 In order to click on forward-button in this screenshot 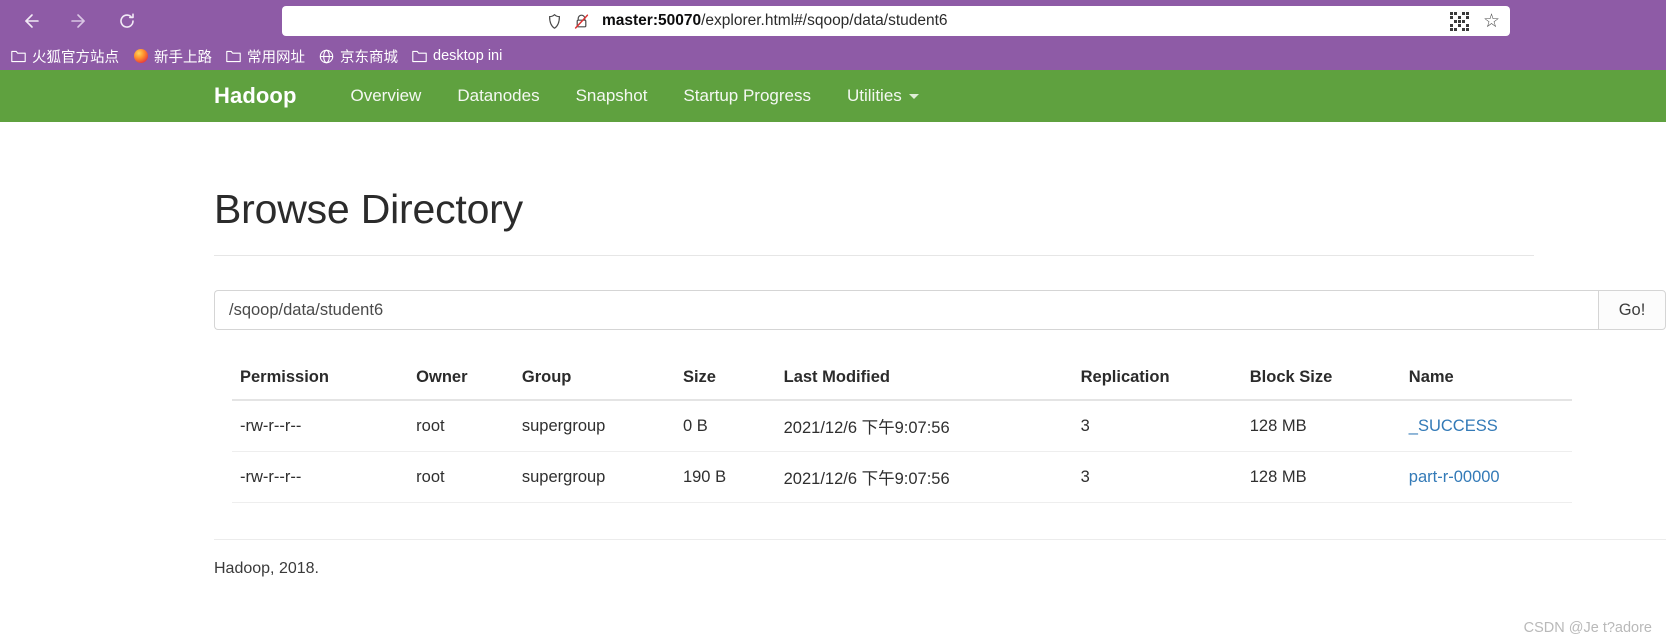, I will do `click(79, 21)`.